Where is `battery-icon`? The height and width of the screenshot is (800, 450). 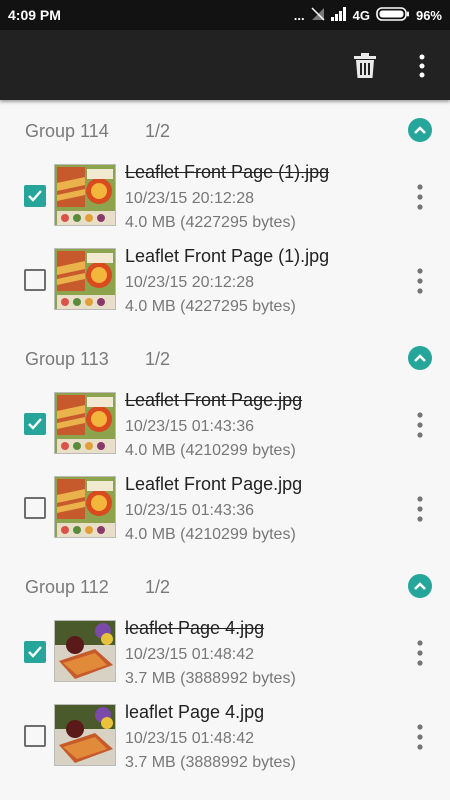 battery-icon is located at coordinates (393, 15).